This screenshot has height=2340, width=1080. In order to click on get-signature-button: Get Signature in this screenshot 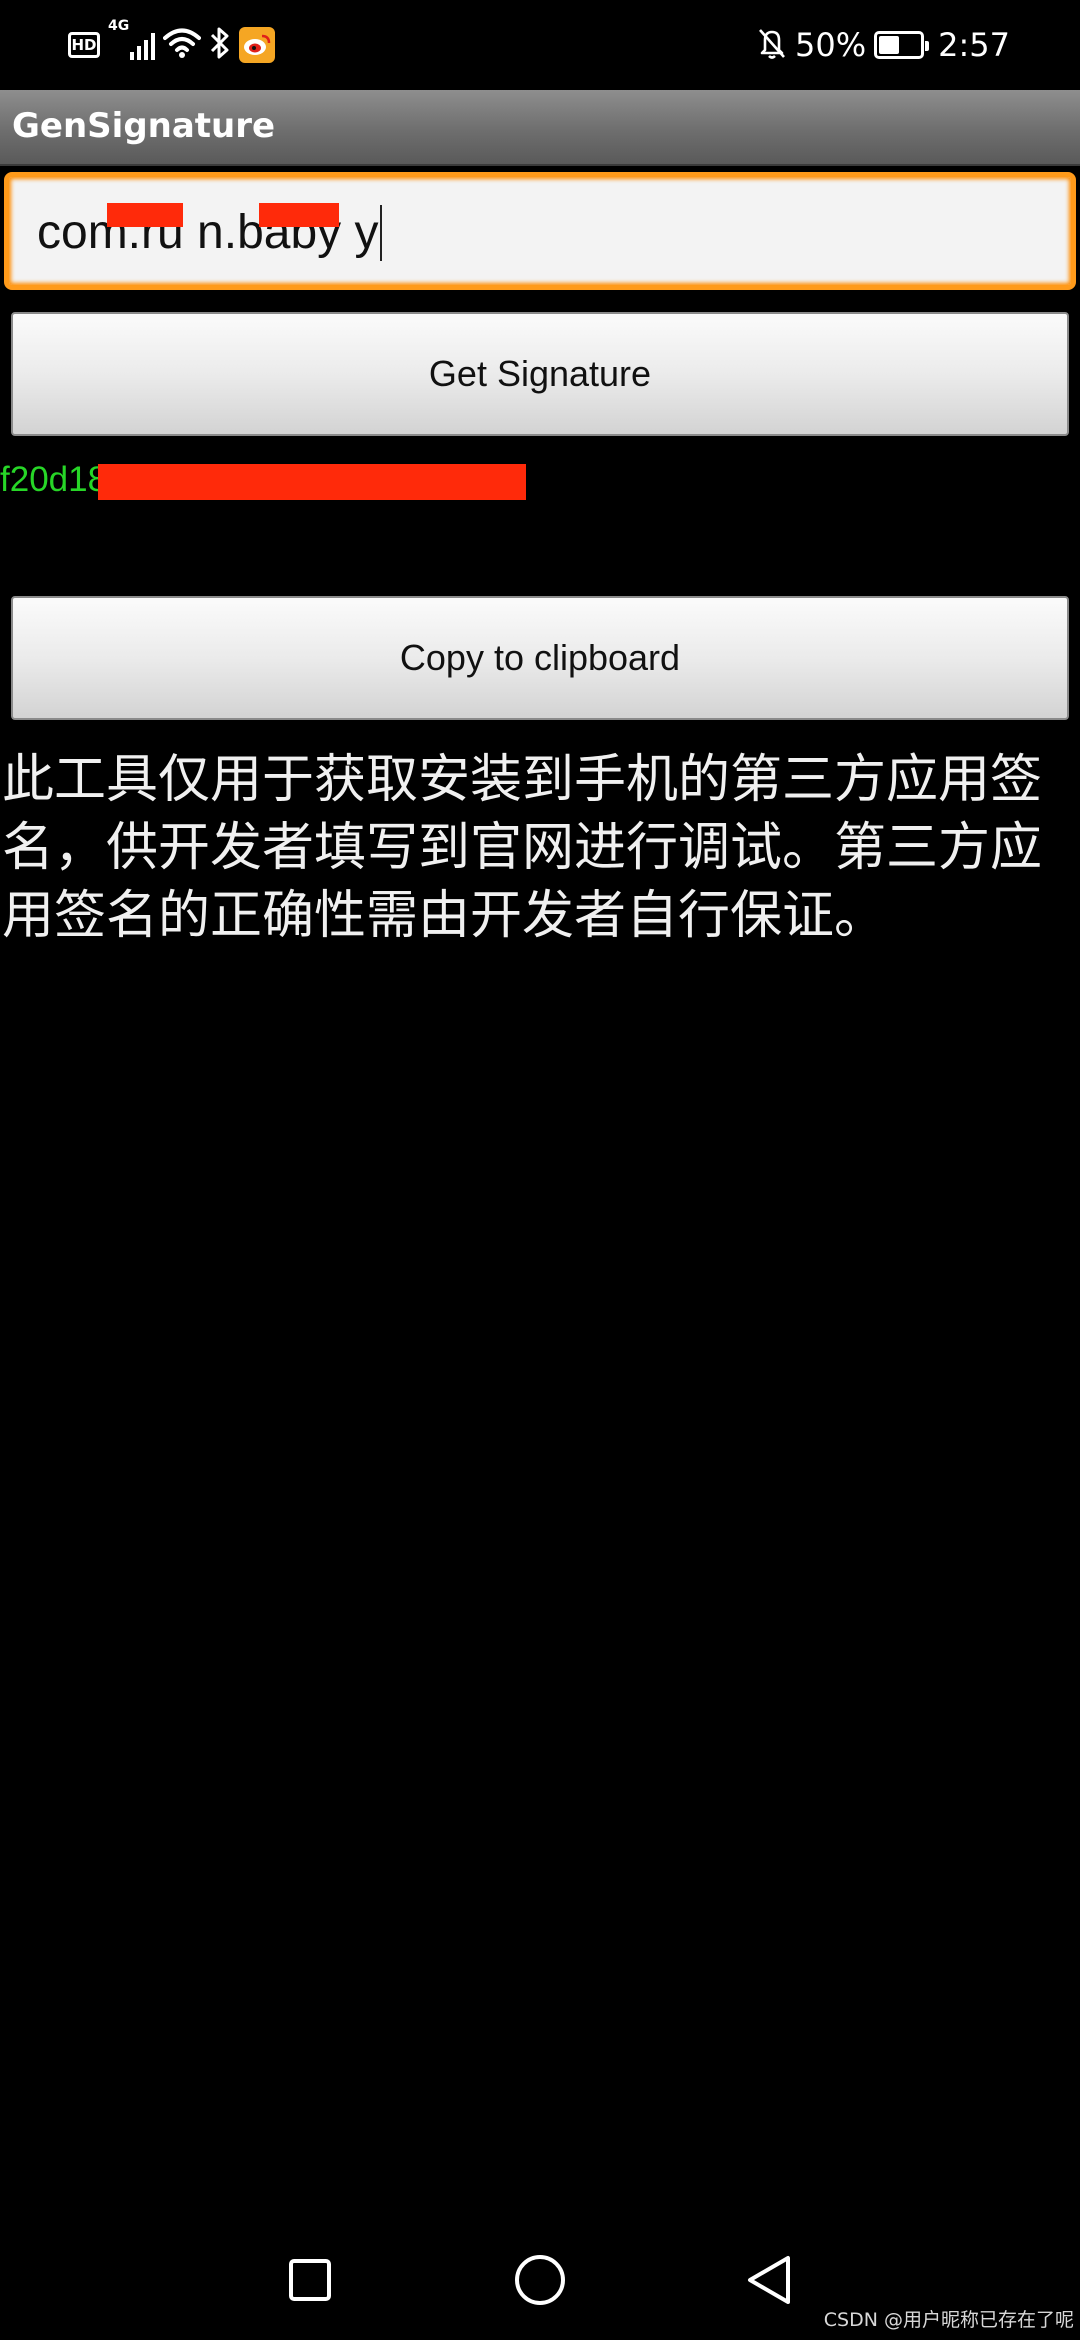, I will do `click(540, 374)`.